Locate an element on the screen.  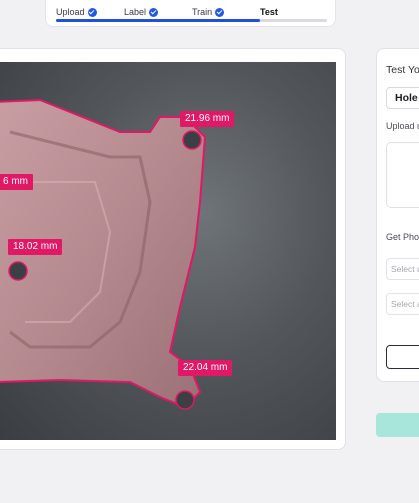
progress-track is located at coordinates (191, 20).